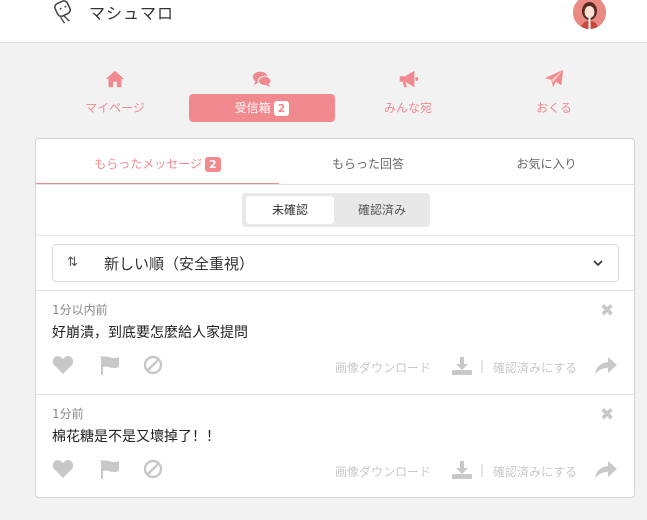 The height and width of the screenshot is (520, 647). What do you see at coordinates (407, 108) in the screenshot?
I see `nav-label: みんな宛` at bounding box center [407, 108].